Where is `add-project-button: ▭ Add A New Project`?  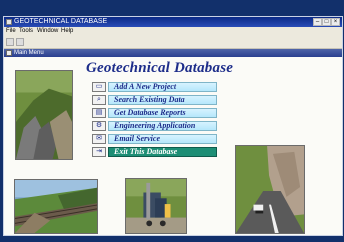
add-project-button: ▭ Add A New Project is located at coordinates (154, 87).